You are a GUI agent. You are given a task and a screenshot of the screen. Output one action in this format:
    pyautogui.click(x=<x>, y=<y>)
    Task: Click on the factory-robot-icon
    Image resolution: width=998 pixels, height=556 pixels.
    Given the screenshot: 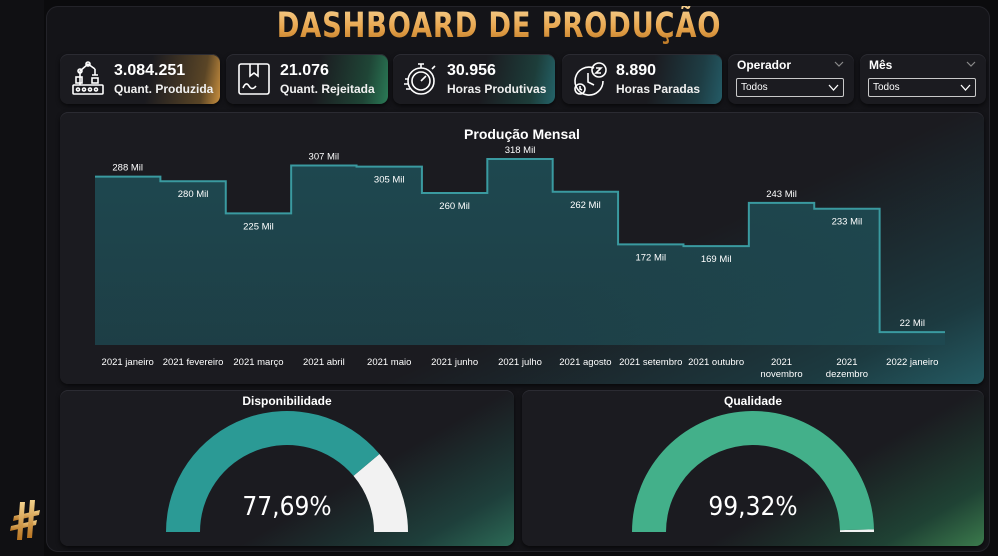 What is the action you would take?
    pyautogui.click(x=88, y=78)
    